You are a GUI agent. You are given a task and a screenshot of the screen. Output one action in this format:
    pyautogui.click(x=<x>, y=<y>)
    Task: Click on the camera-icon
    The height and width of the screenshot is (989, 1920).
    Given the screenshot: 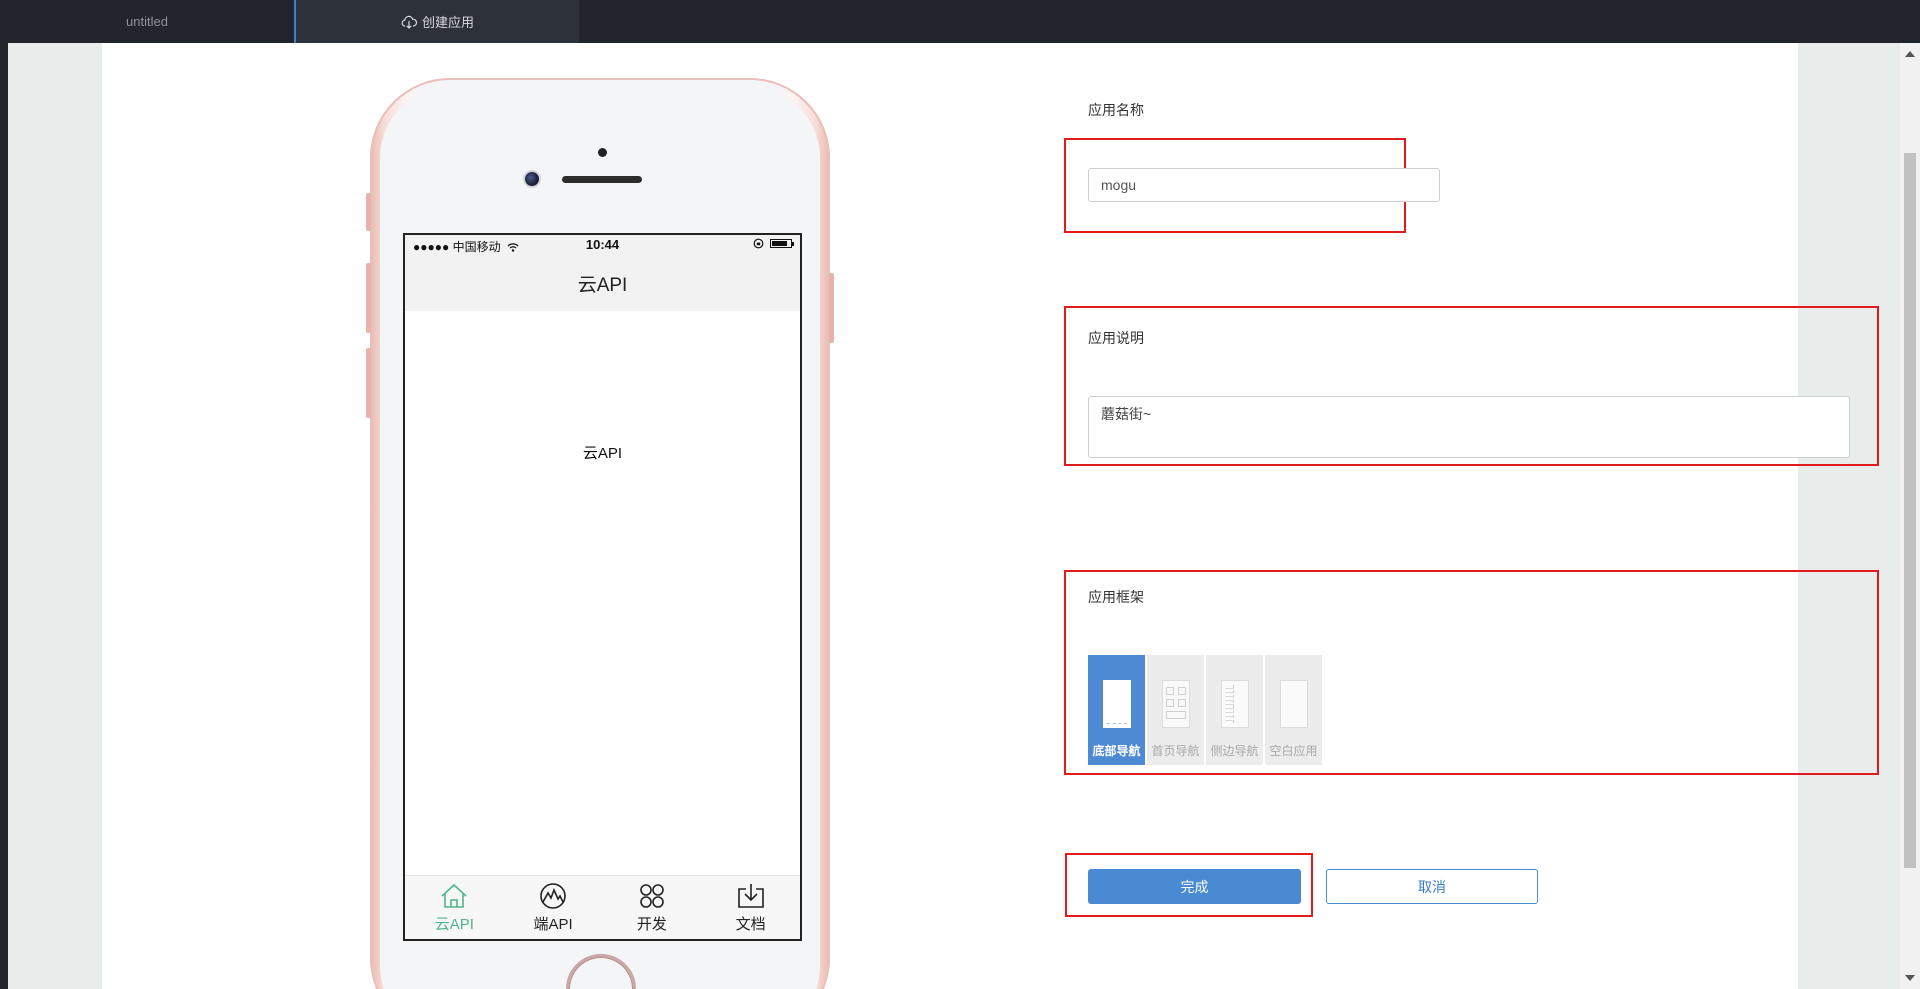 What is the action you would take?
    pyautogui.click(x=532, y=179)
    